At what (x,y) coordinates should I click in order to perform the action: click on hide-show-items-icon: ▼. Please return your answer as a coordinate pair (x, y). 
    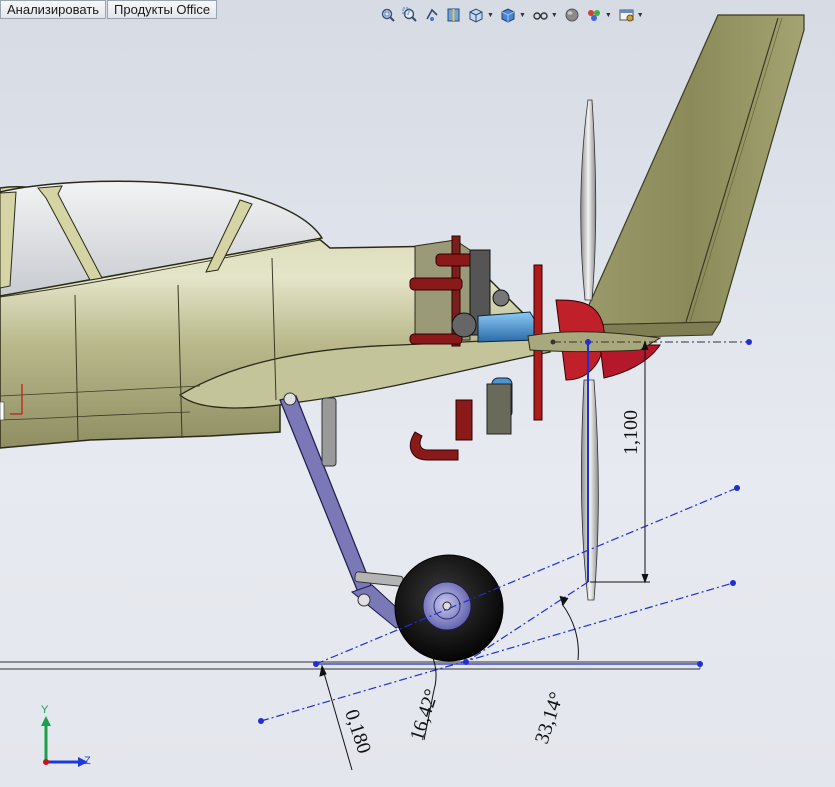
    Looking at the image, I should click on (545, 15).